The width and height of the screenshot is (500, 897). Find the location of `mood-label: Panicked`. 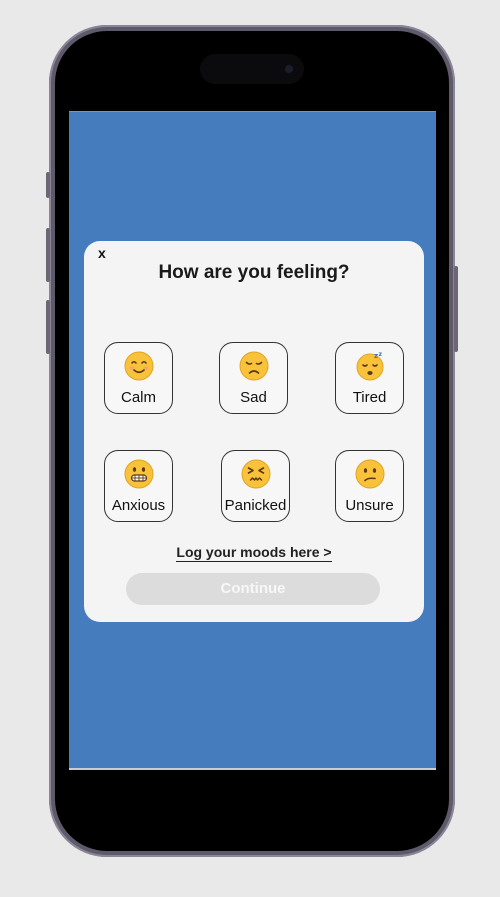

mood-label: Panicked is located at coordinates (255, 505).